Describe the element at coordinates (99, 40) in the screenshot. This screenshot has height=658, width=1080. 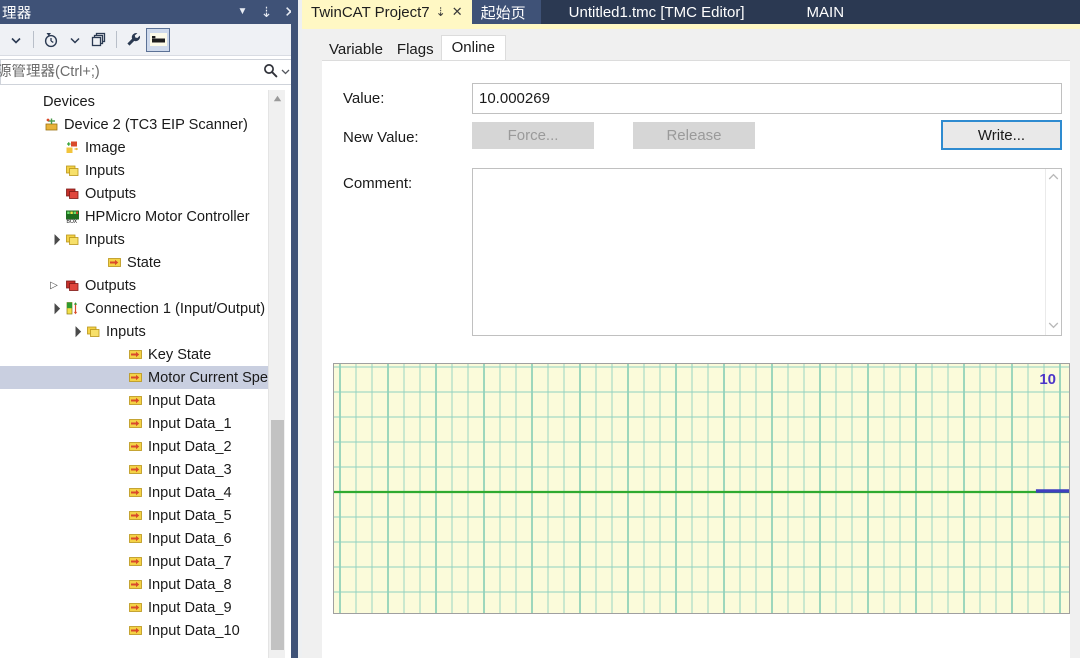
I see `toolbar-show-all-files-button` at that location.